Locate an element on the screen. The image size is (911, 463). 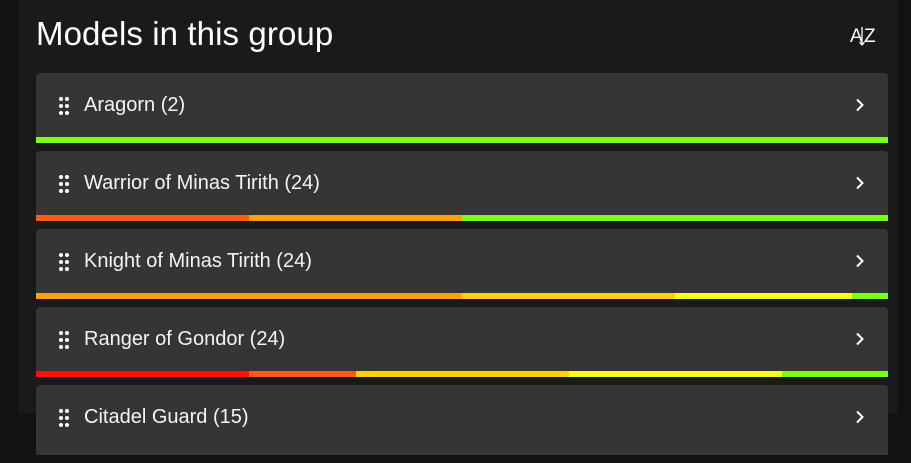
model-row: Warrior of Minas Tirith (24) is located at coordinates (462, 186).